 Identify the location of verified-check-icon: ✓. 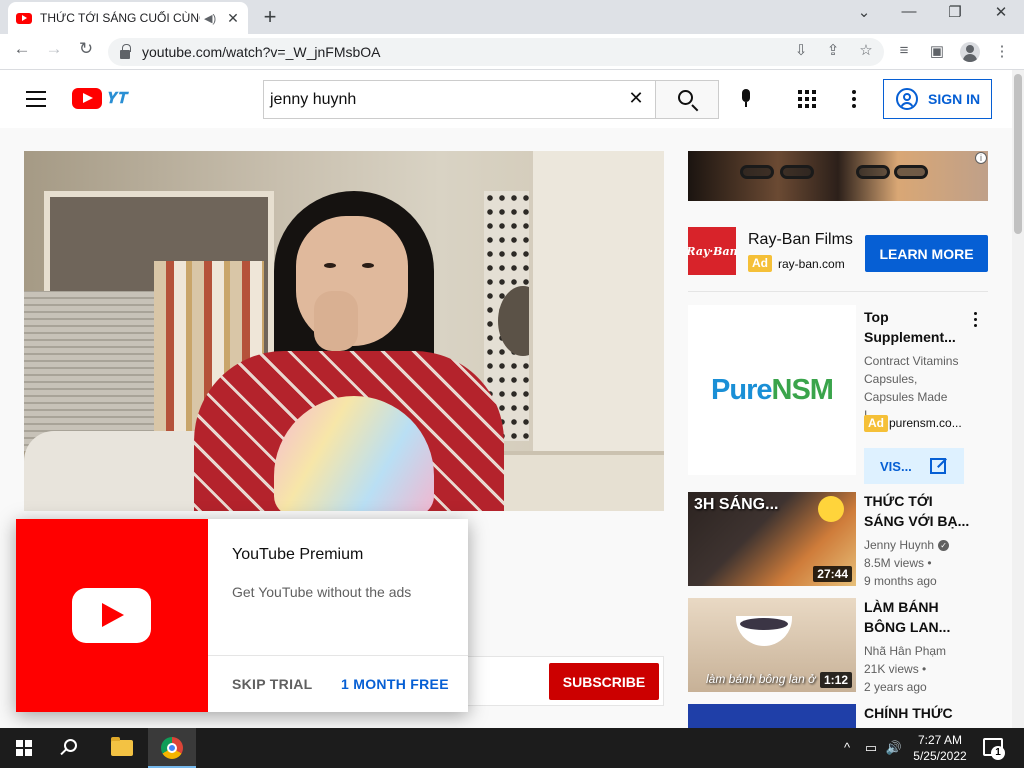
(944, 546).